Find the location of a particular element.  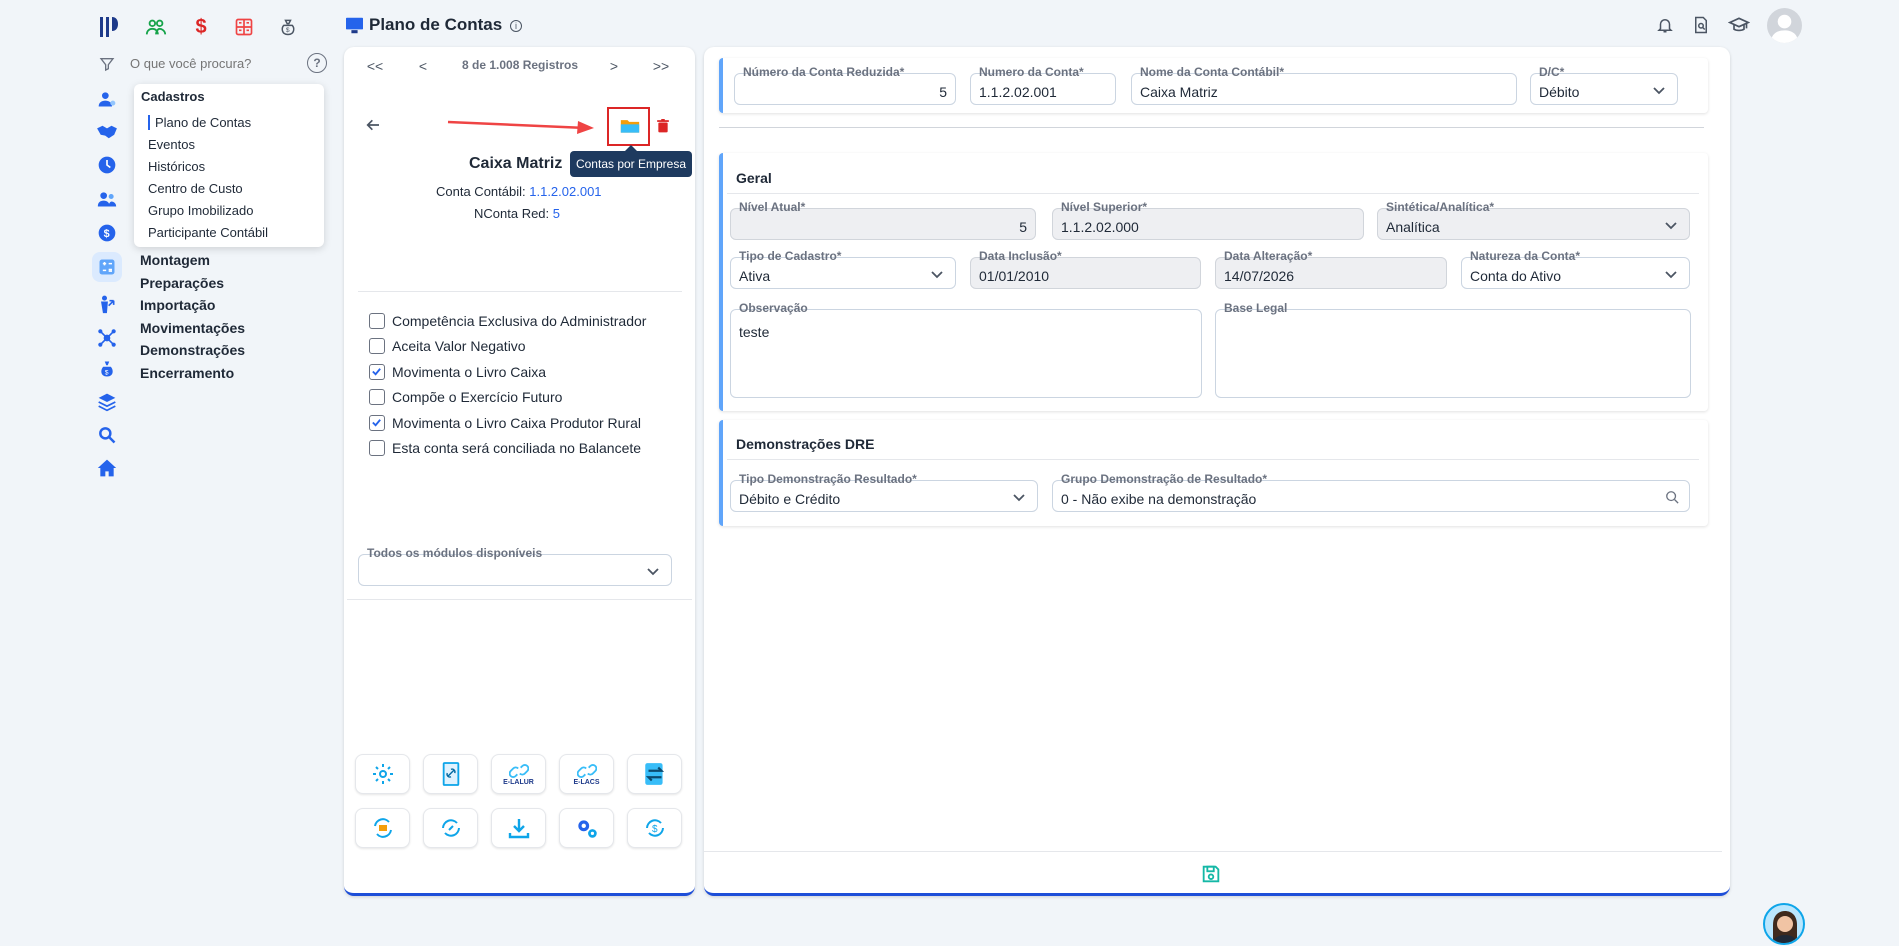

book-link-button is located at coordinates (450, 774).